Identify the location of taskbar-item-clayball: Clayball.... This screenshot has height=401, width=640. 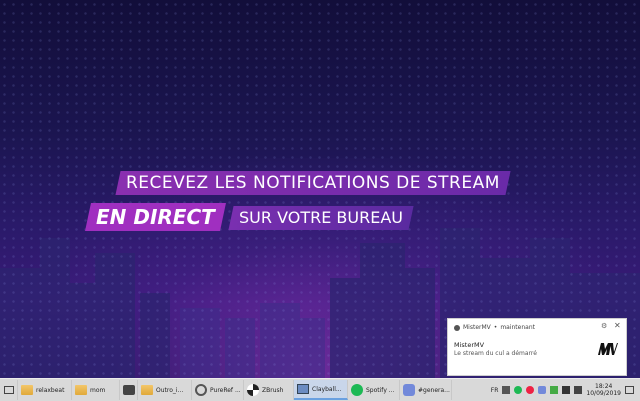
(321, 390).